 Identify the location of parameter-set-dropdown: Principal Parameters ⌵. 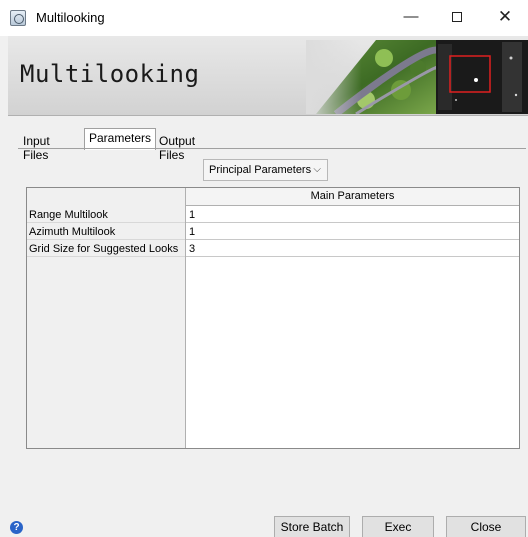
(265, 170).